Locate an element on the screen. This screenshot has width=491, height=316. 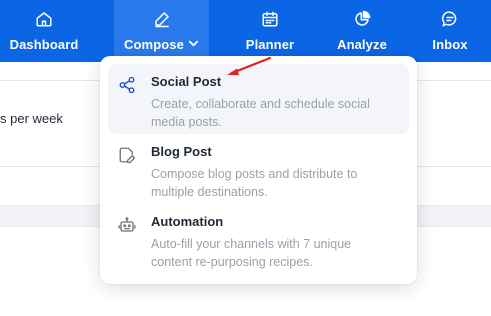
nav-label-compose: Compose is located at coordinates (154, 44).